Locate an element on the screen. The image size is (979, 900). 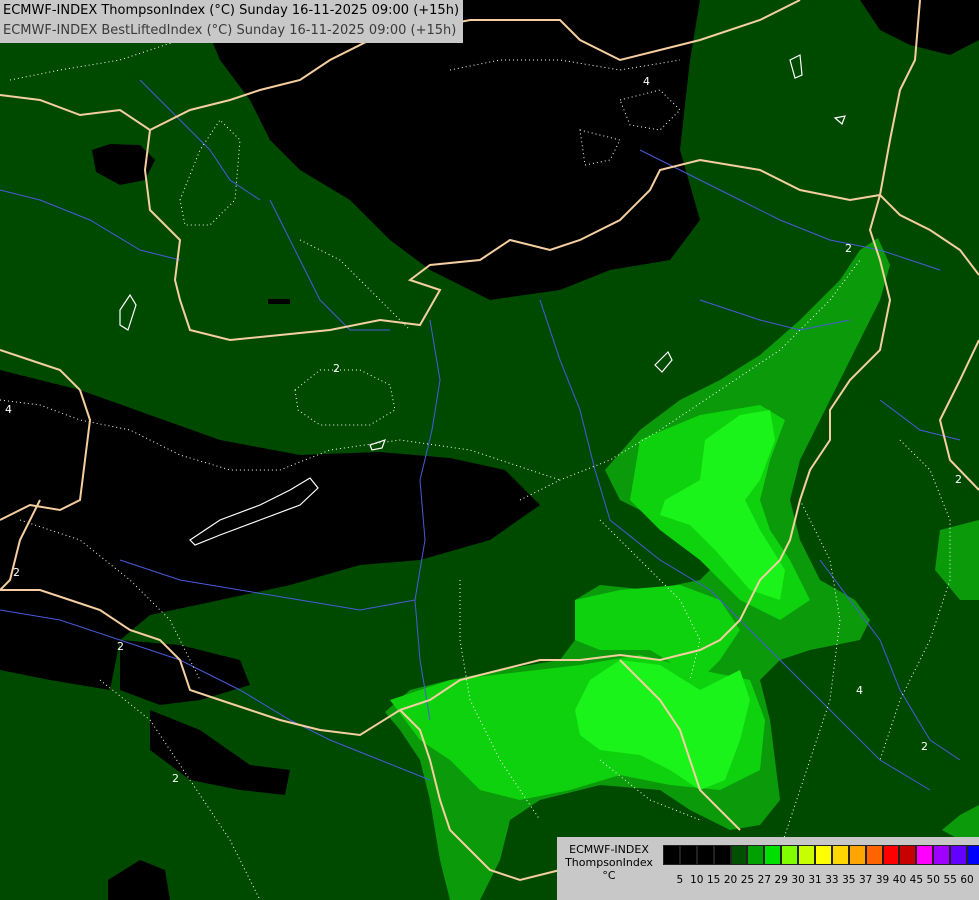
legend-tick-label: 29 is located at coordinates (781, 880).